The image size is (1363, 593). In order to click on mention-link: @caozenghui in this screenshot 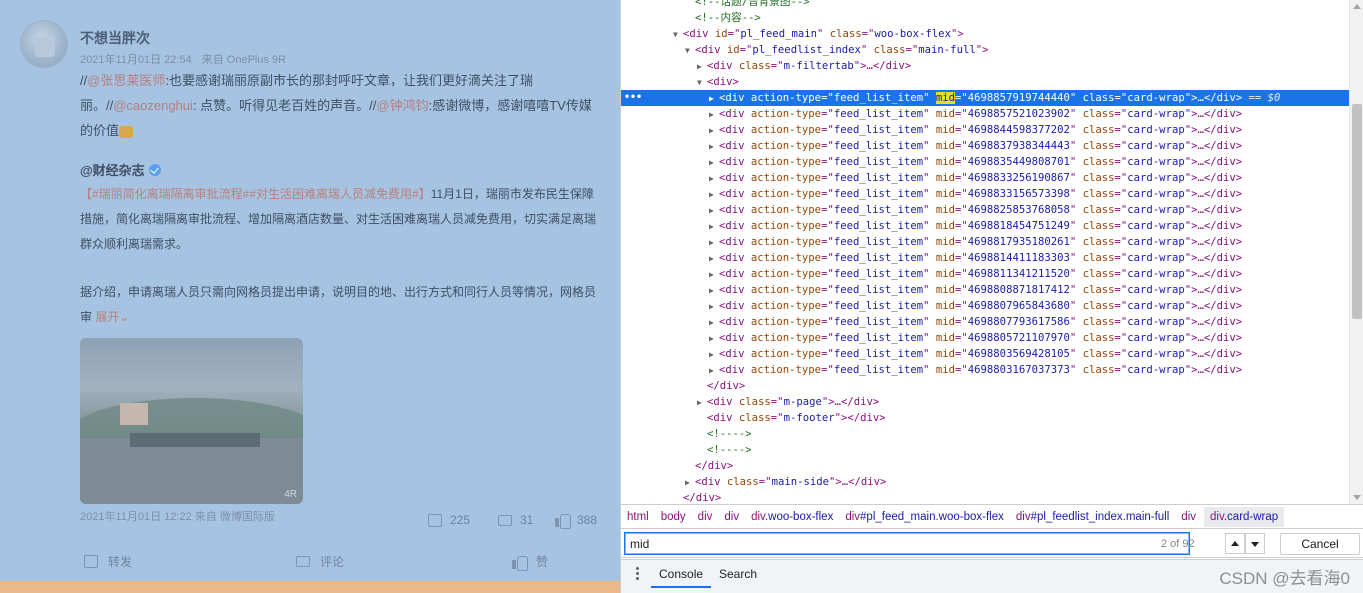, I will do `click(153, 105)`.